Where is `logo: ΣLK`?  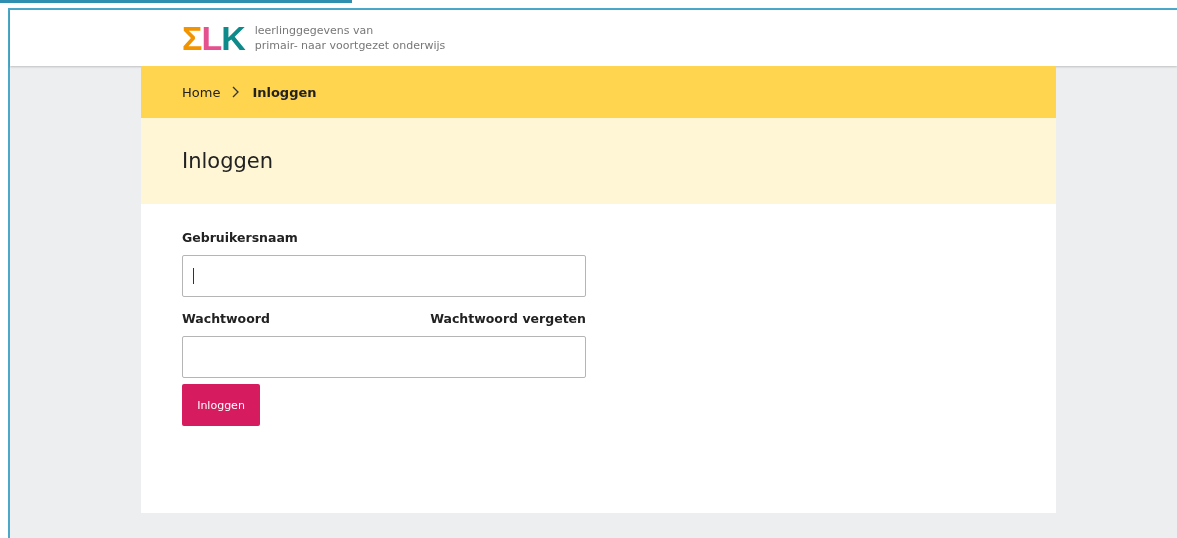 logo: ΣLK is located at coordinates (213, 38).